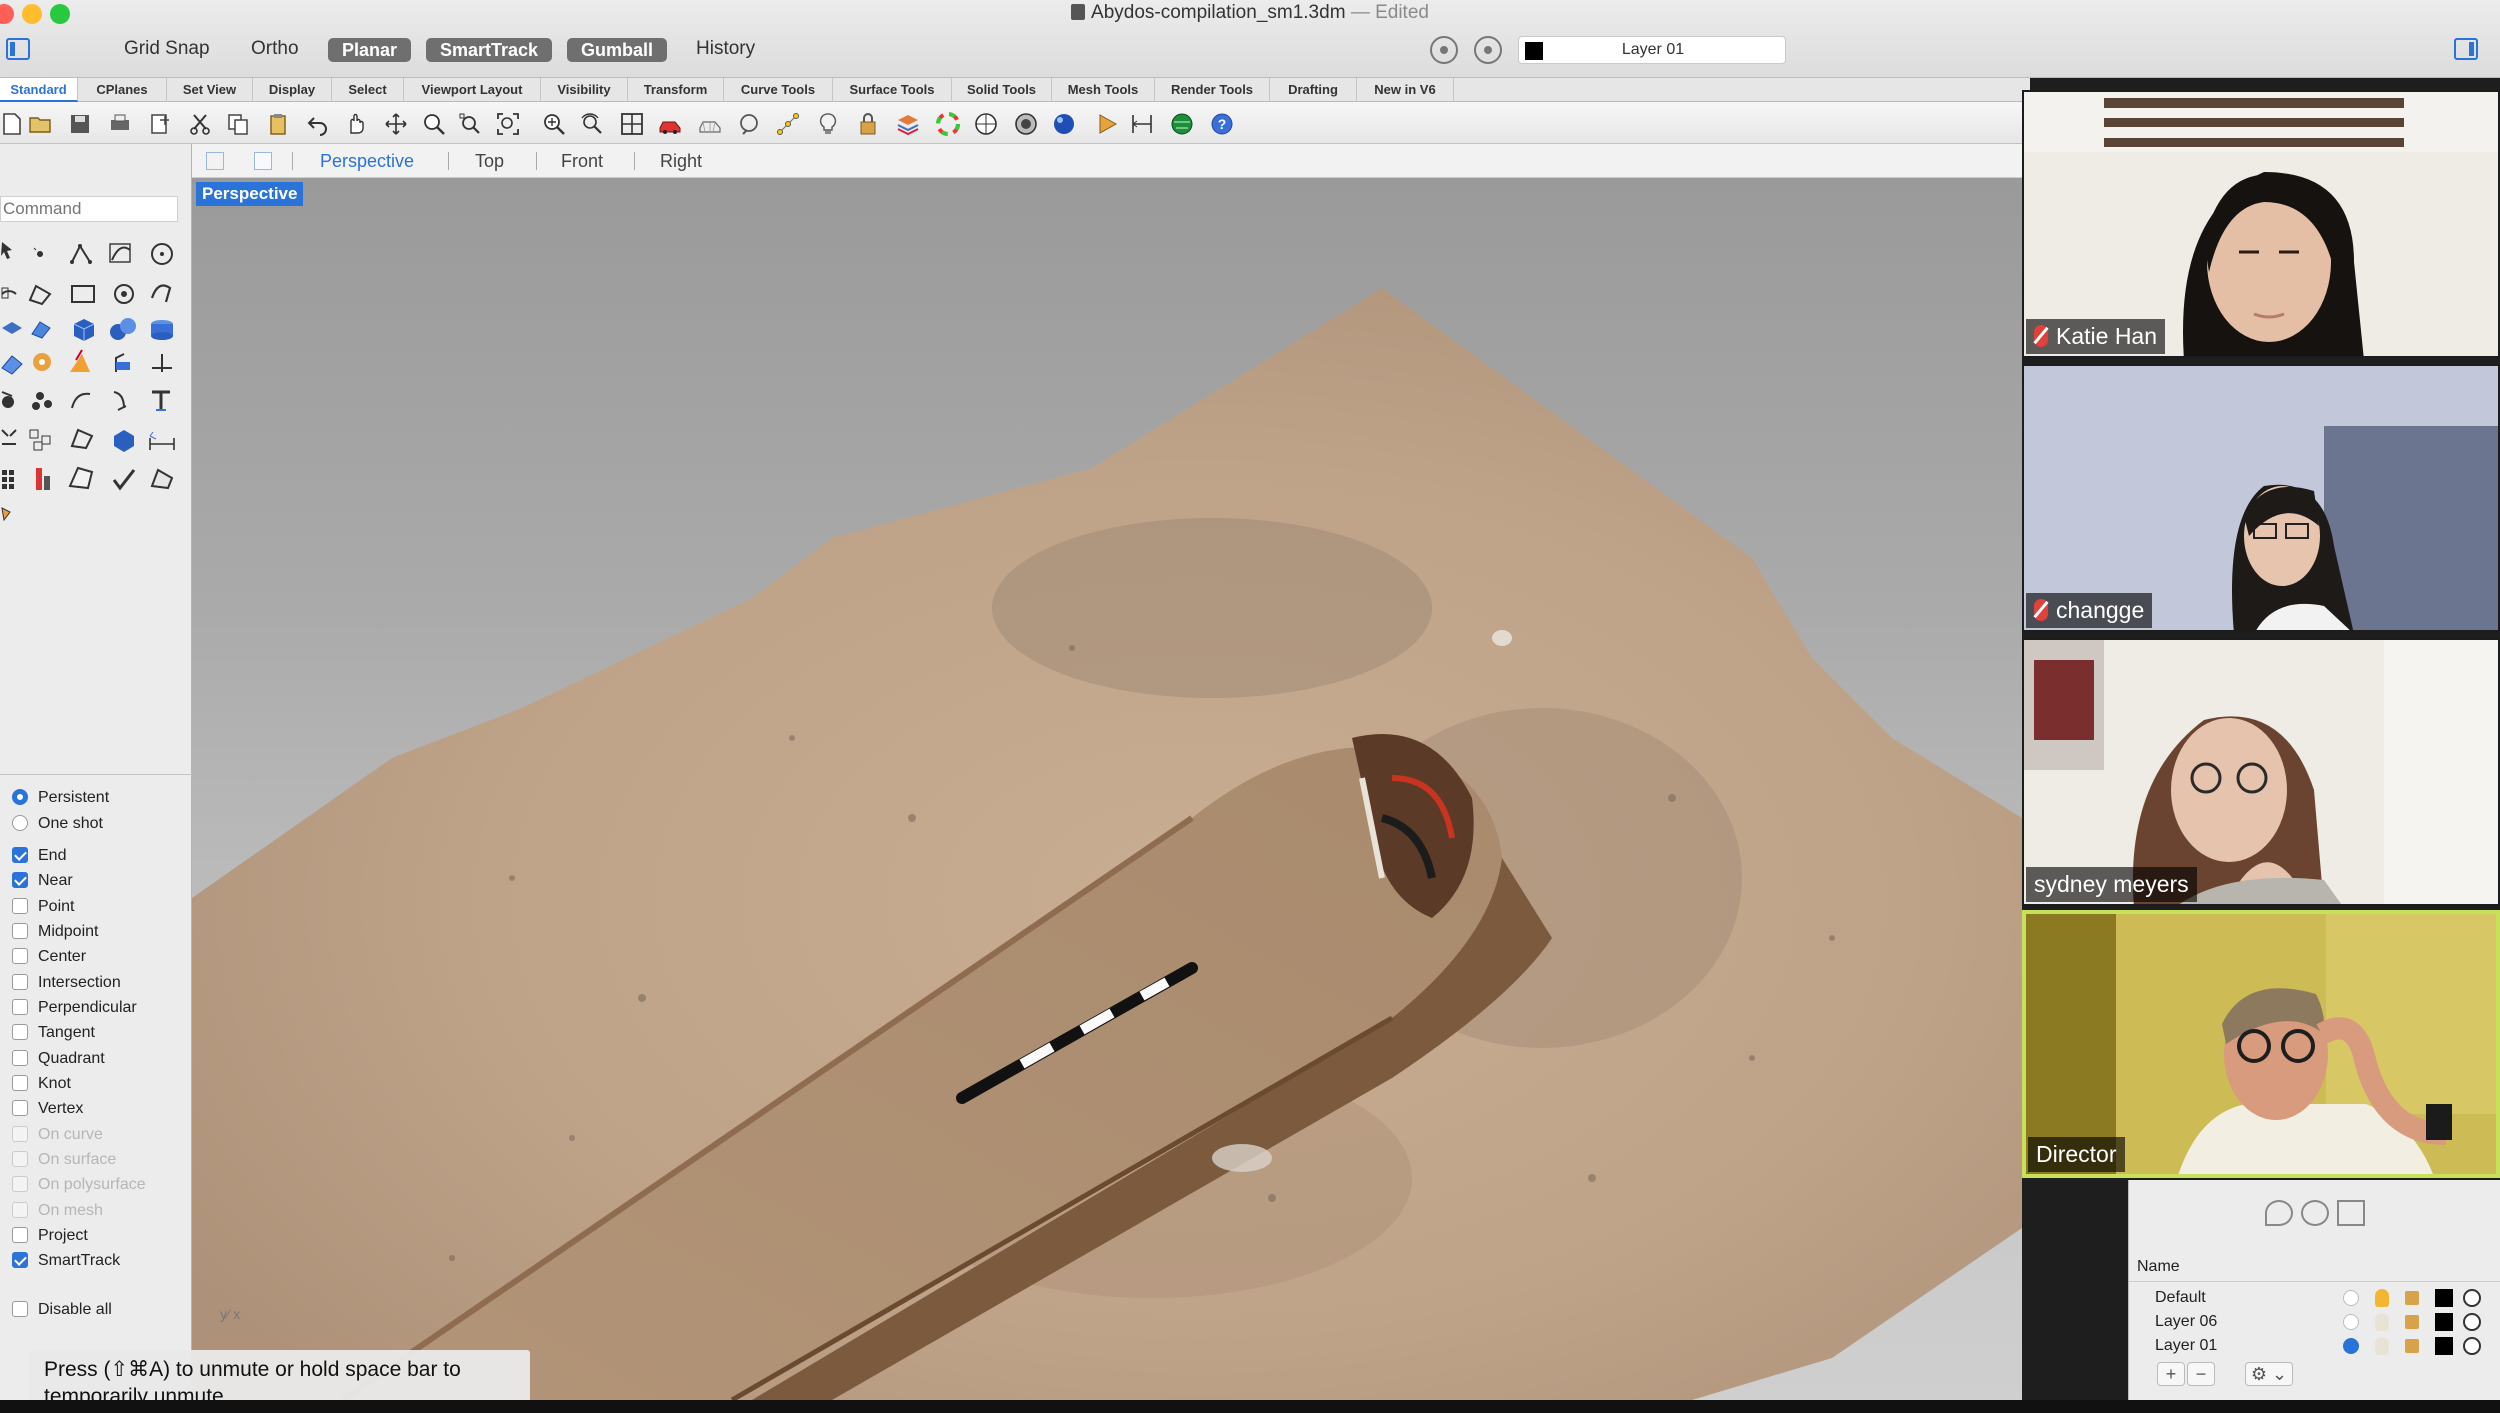  I want to click on layer-properties-icon, so click(908, 124).